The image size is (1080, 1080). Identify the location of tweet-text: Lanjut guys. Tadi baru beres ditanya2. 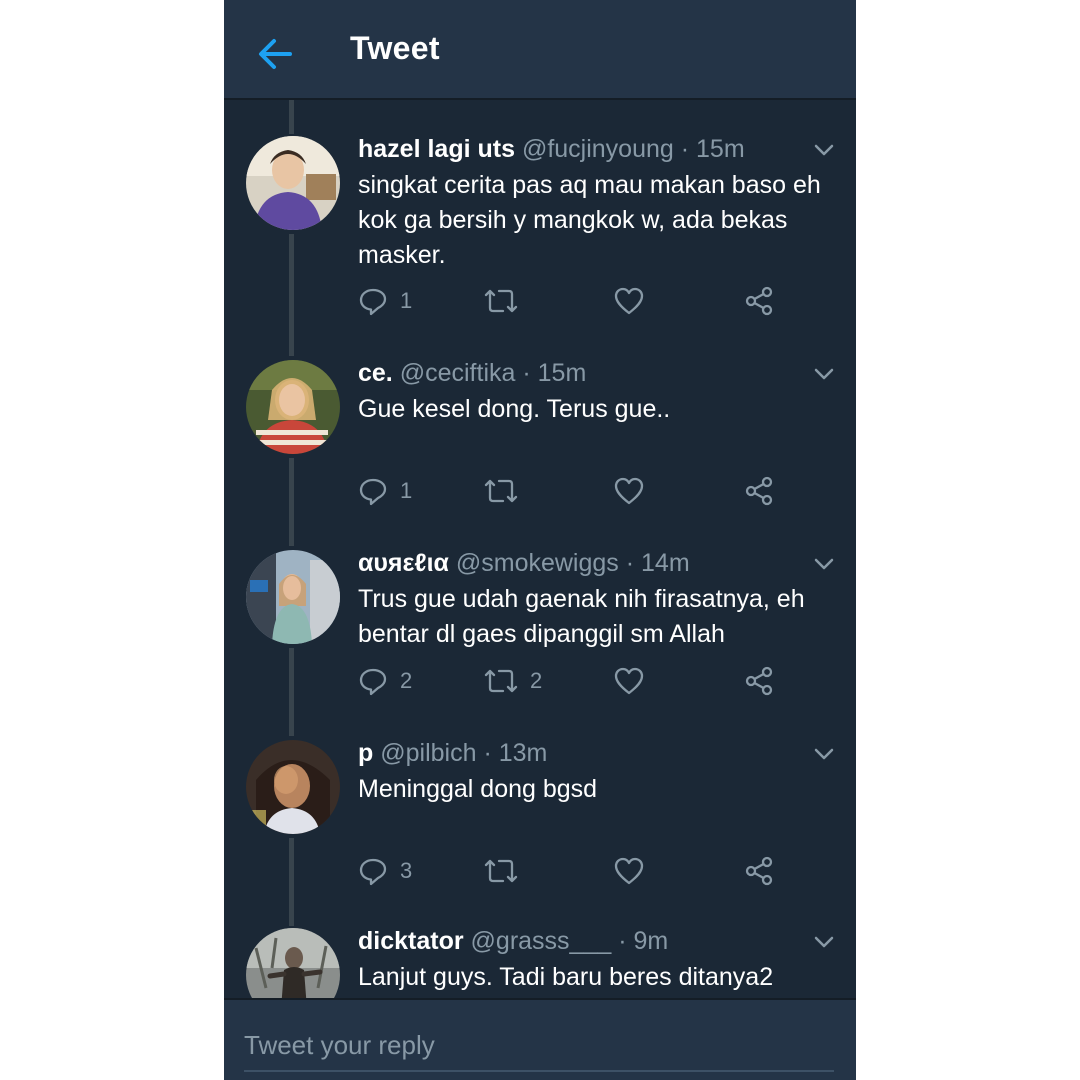
(566, 977).